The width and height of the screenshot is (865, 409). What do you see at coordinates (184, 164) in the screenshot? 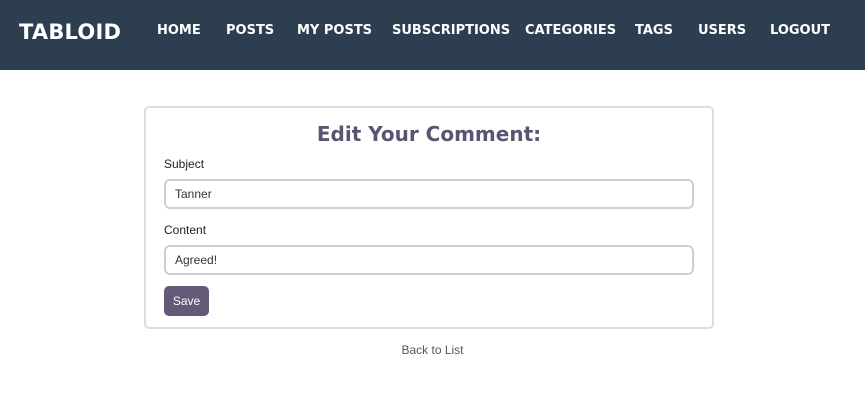
I see `subject-label: Subject` at bounding box center [184, 164].